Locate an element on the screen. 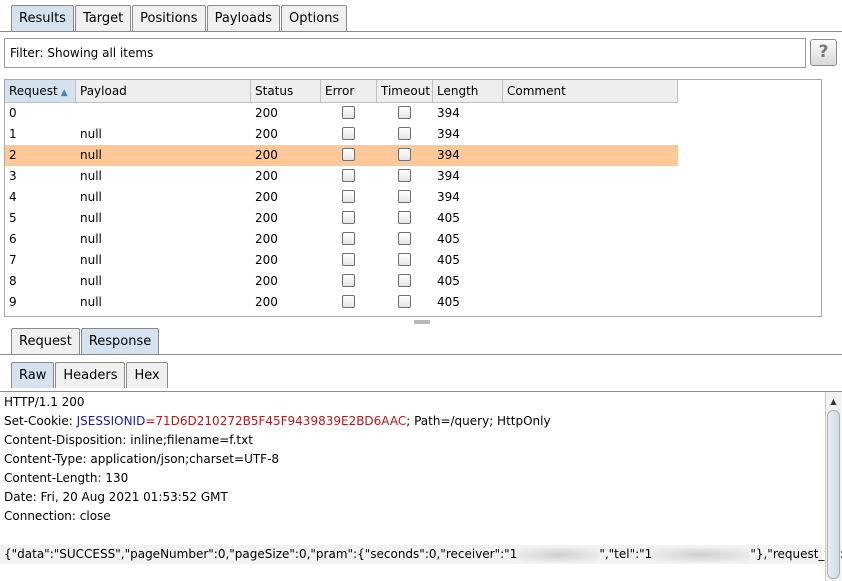 The image size is (842, 581). table-row: 1 null 200 394 is located at coordinates (341, 134).